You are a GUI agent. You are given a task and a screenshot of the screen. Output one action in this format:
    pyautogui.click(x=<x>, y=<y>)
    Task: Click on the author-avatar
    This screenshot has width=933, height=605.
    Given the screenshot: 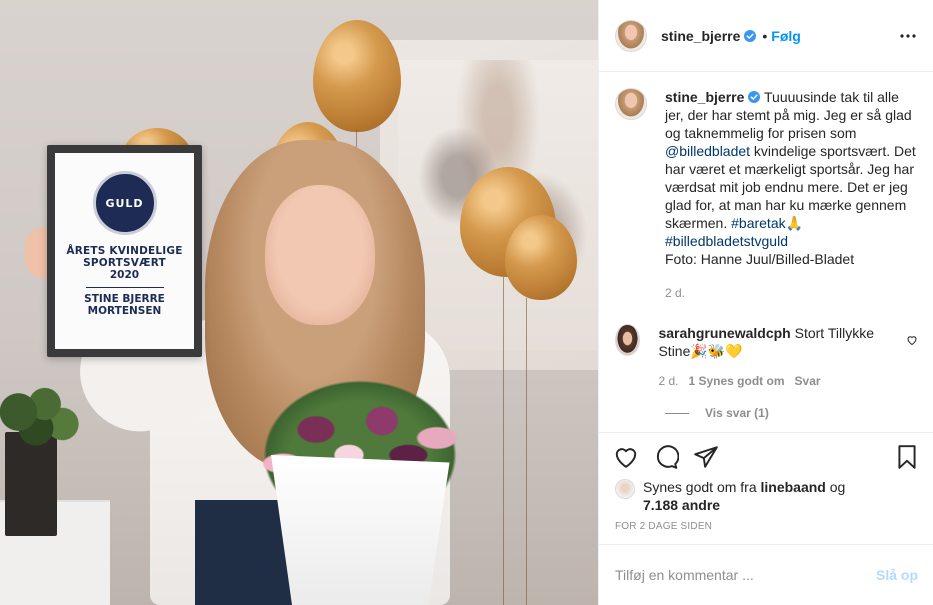 What is the action you would take?
    pyautogui.click(x=631, y=35)
    